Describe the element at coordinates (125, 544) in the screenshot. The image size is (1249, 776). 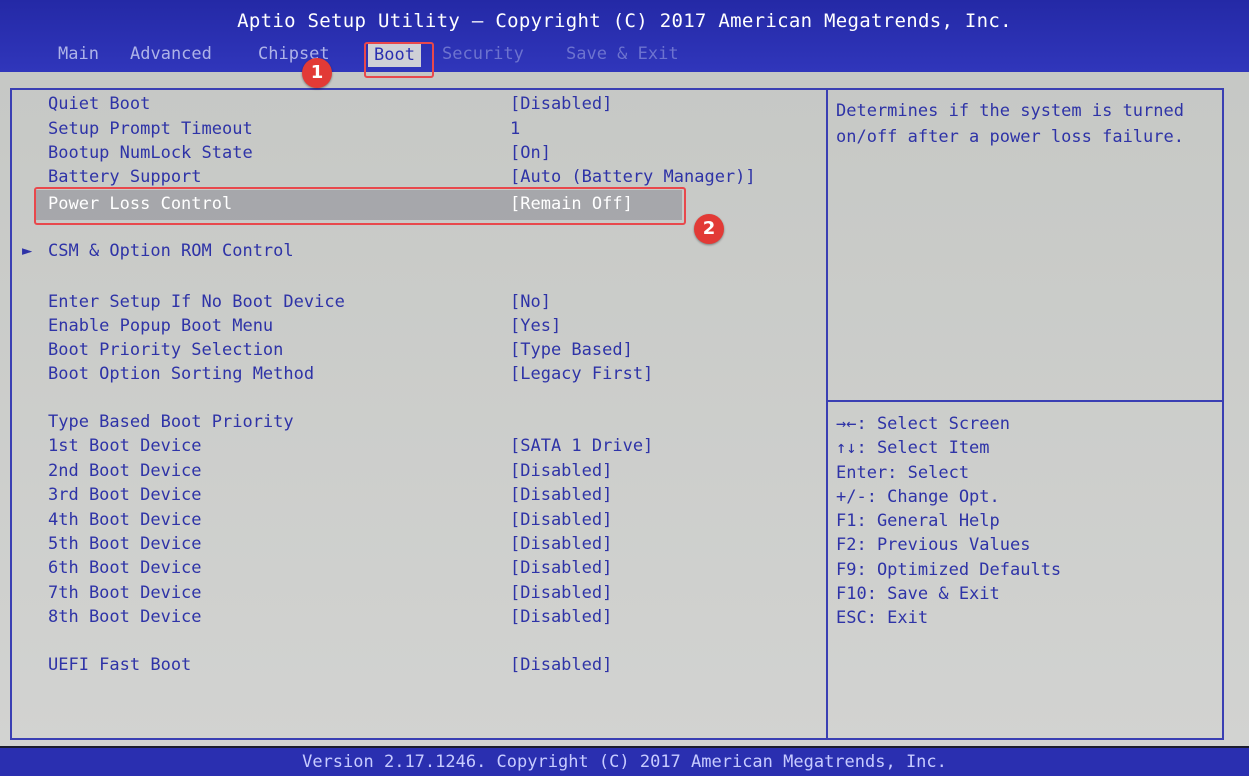
I see `boot-device-label: 5th Boot Device` at that location.